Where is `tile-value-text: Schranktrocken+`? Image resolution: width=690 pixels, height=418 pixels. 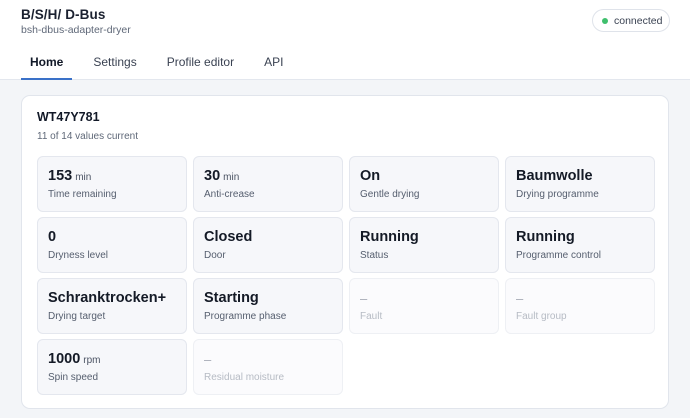 tile-value-text: Schranktrocken+ is located at coordinates (107, 298).